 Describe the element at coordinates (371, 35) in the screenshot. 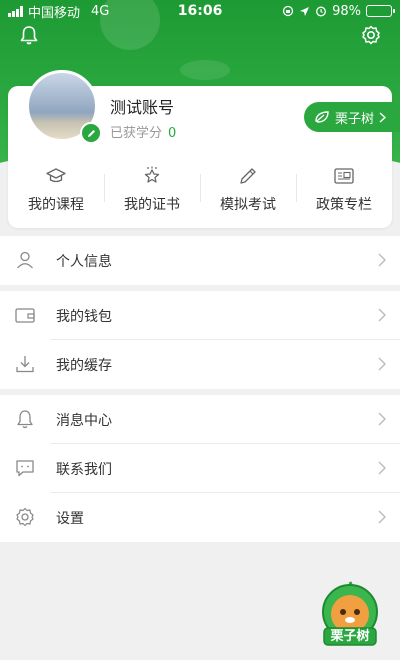

I see `settings-gear-icon` at that location.